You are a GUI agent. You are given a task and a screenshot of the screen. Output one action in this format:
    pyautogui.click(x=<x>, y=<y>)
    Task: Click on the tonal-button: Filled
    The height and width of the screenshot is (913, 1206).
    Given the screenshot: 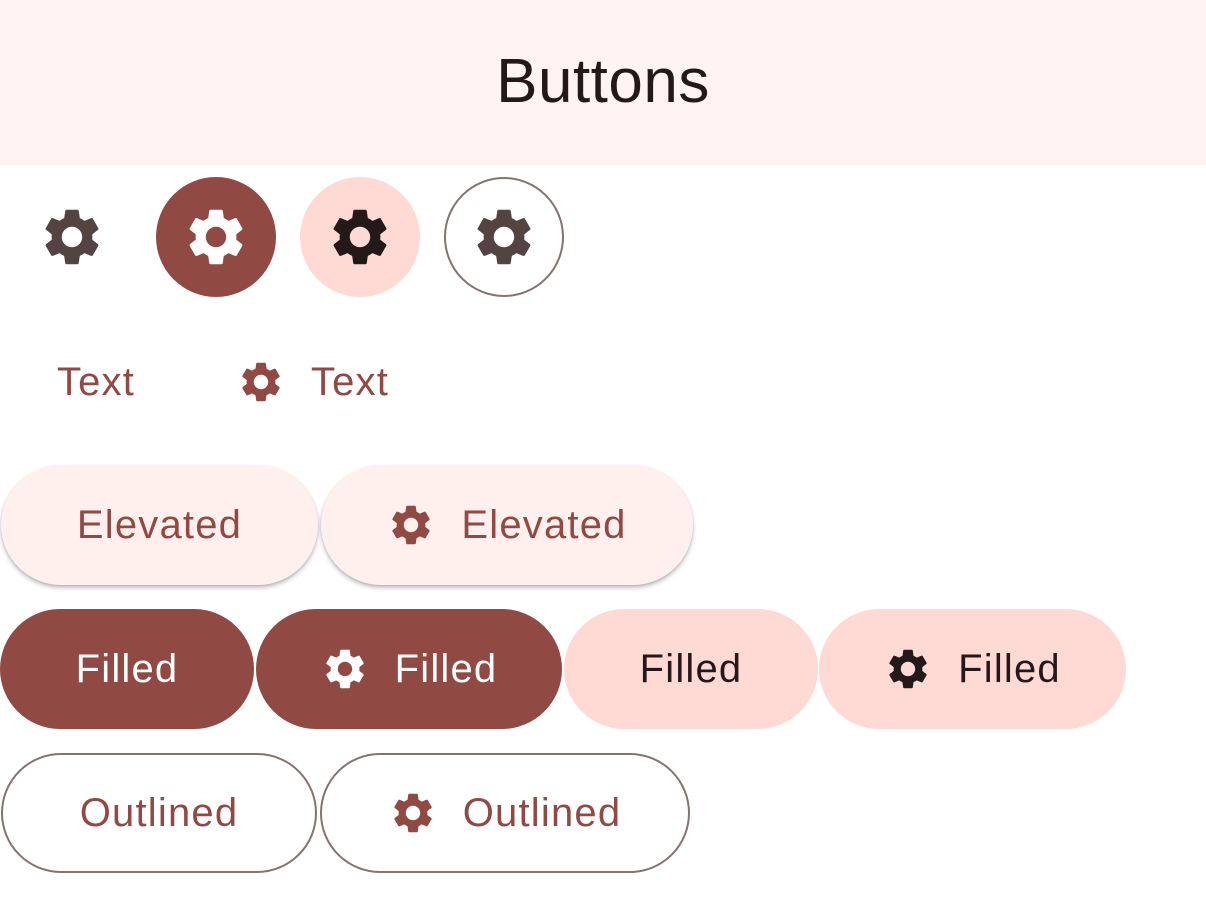 What is the action you would take?
    pyautogui.click(x=691, y=669)
    